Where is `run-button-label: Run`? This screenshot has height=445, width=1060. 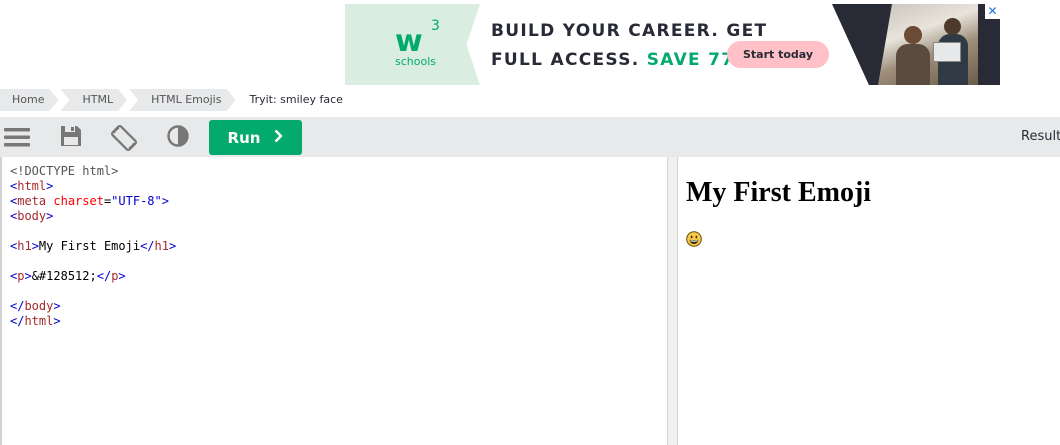
run-button-label: Run is located at coordinates (244, 137).